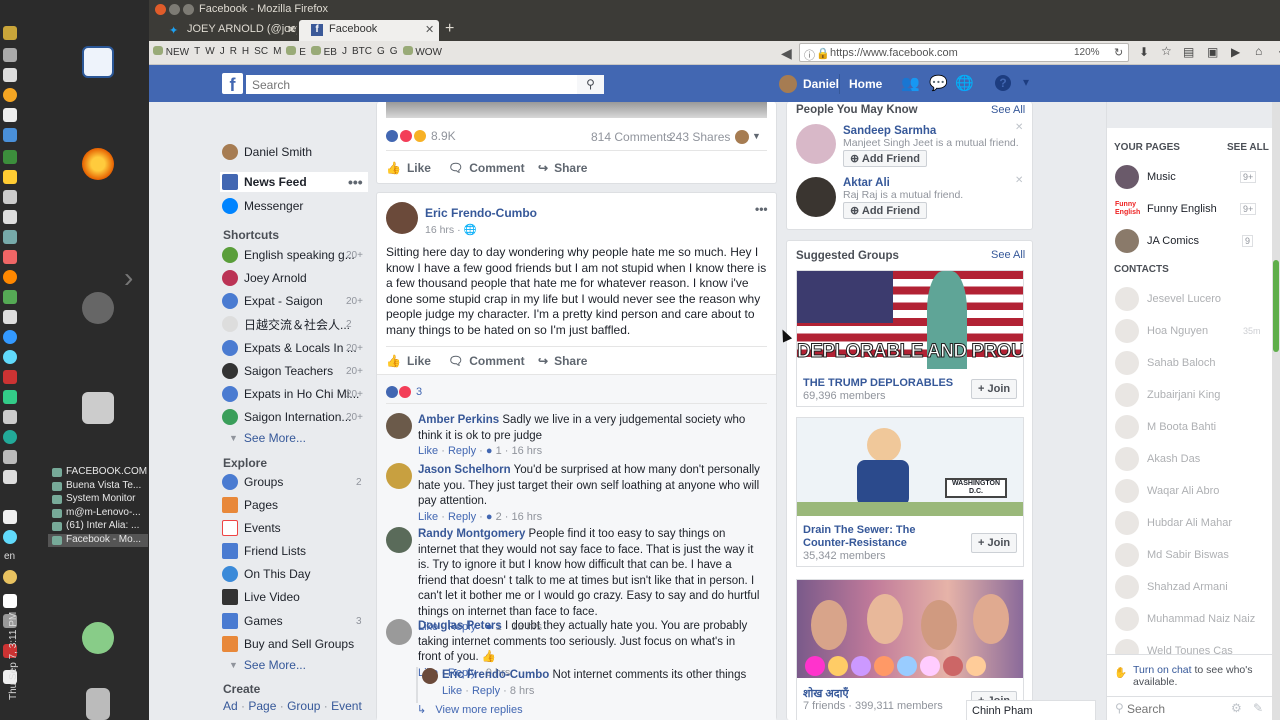 The image size is (1280, 720). I want to click on minimize-window-icon, so click(174, 9).